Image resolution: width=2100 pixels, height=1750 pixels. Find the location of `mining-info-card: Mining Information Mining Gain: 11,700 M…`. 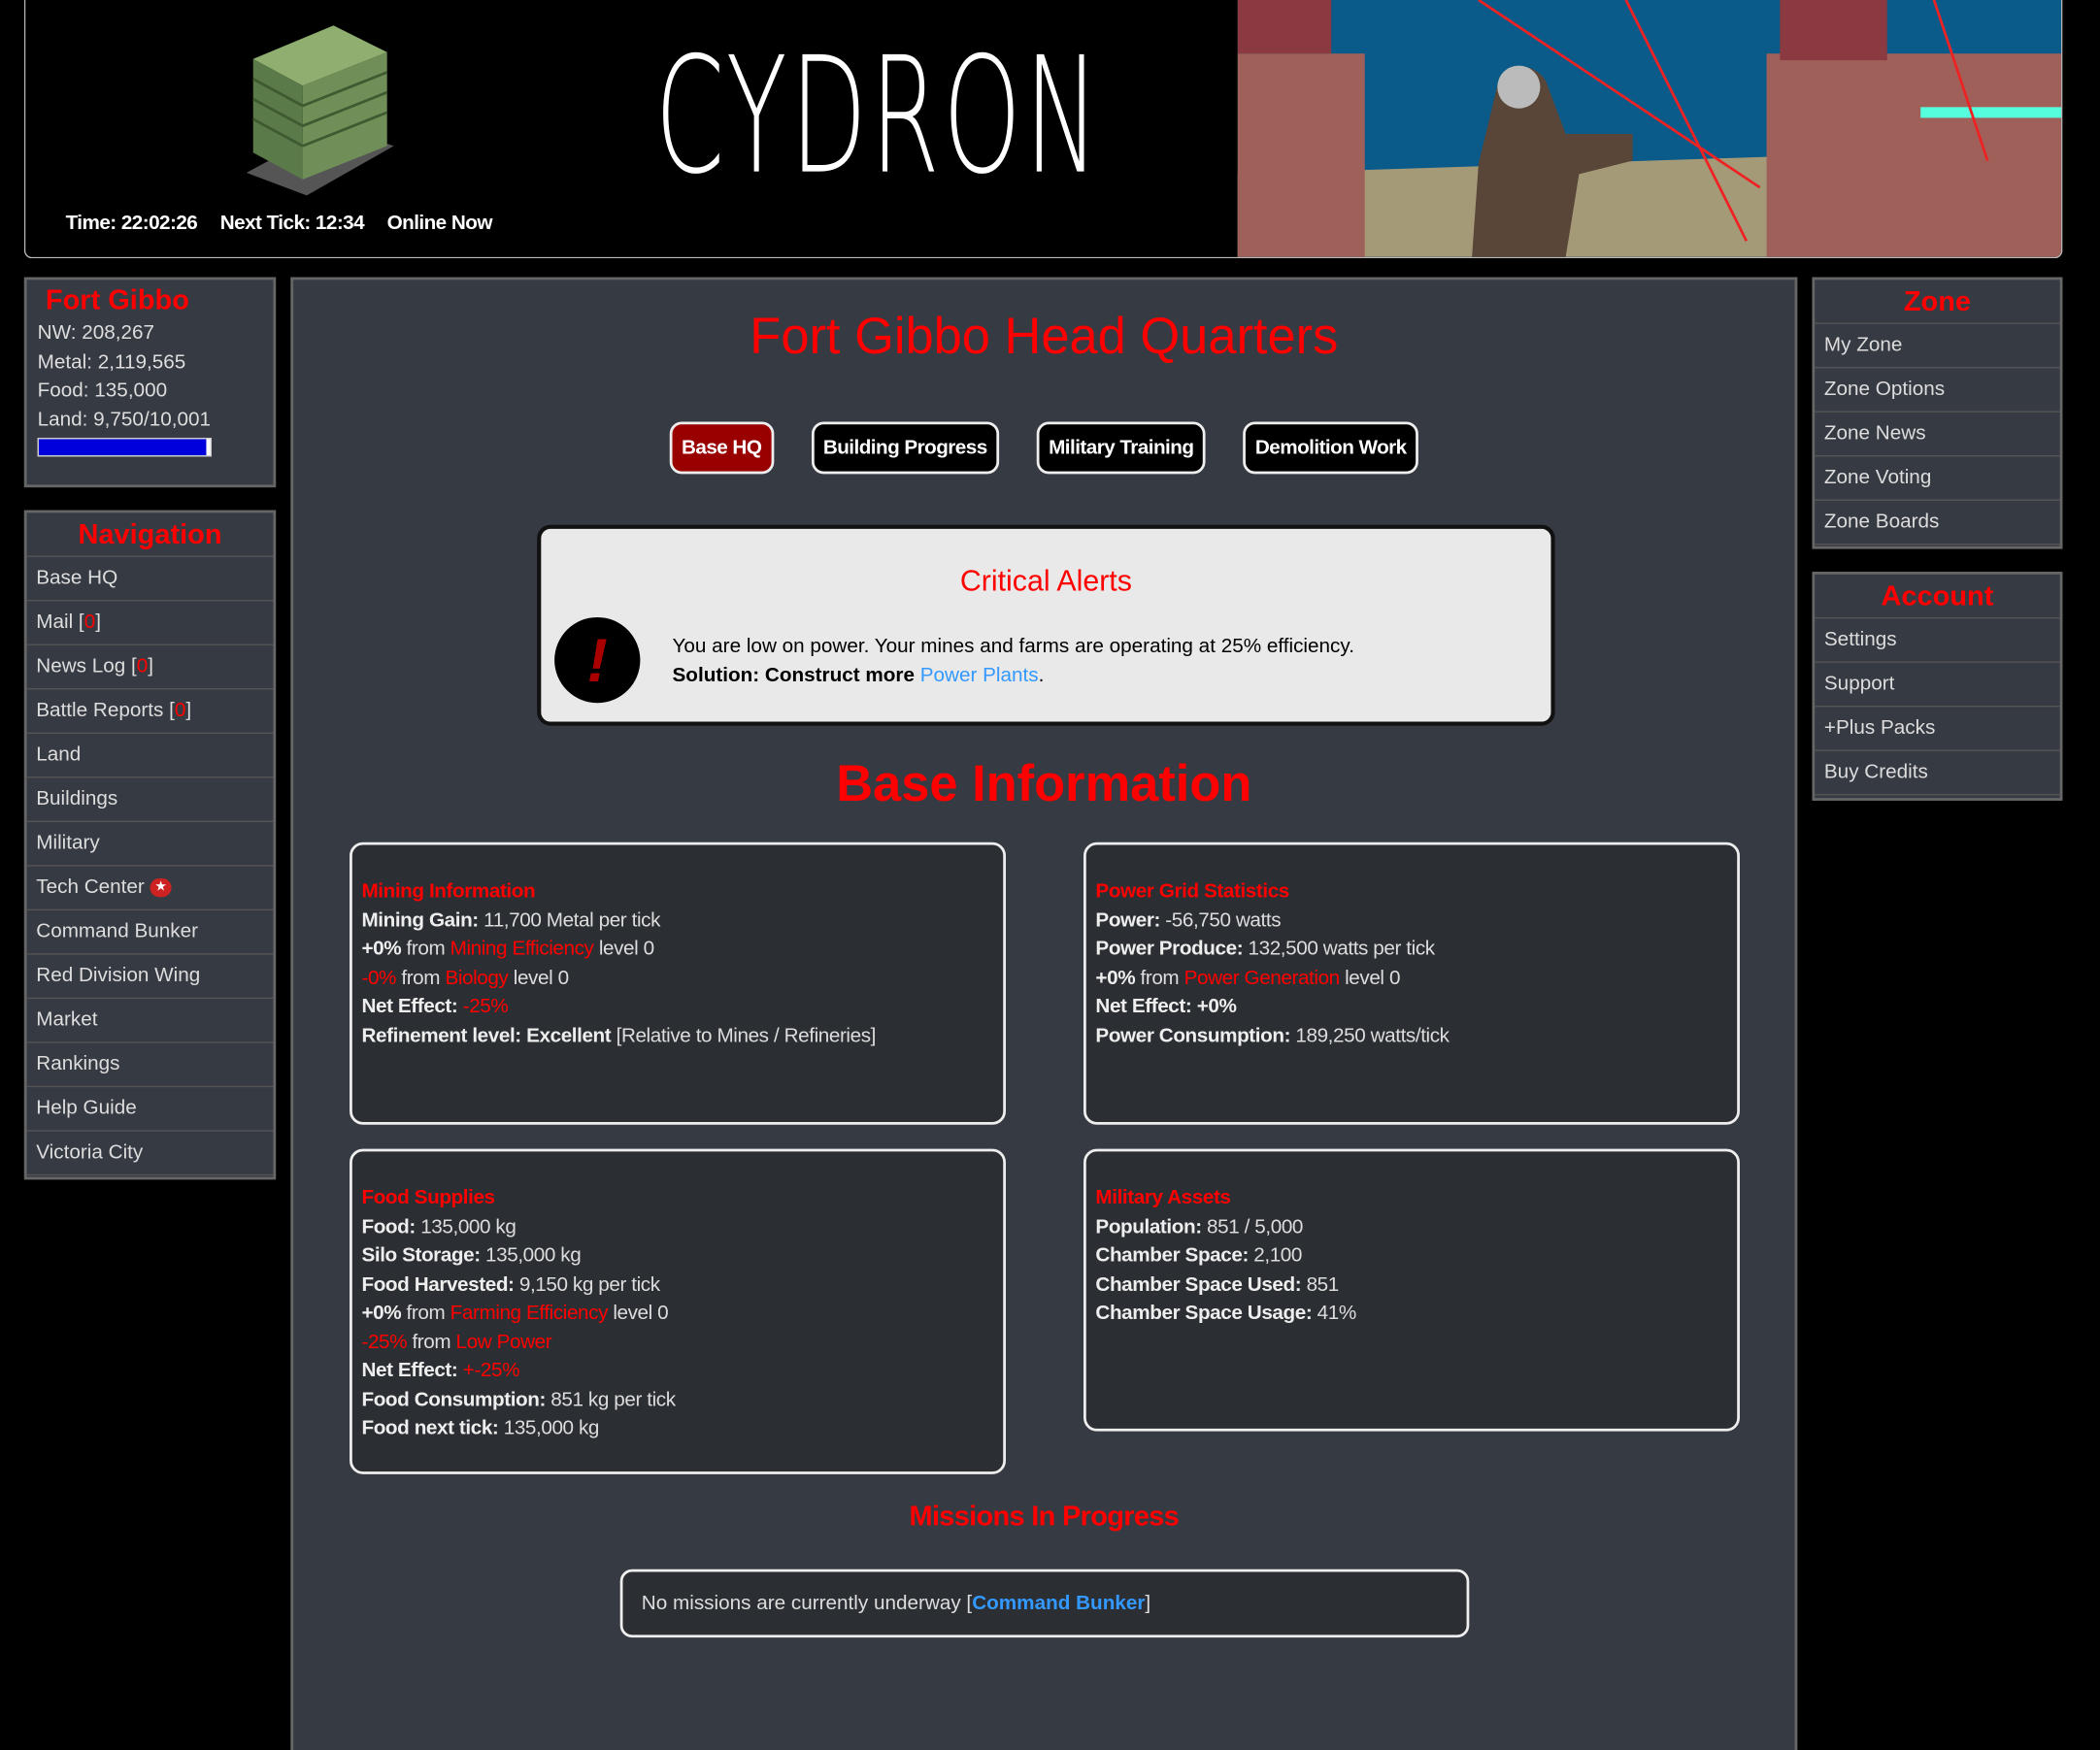

mining-info-card: Mining Information Mining Gain: 11,700 M… is located at coordinates (678, 983).